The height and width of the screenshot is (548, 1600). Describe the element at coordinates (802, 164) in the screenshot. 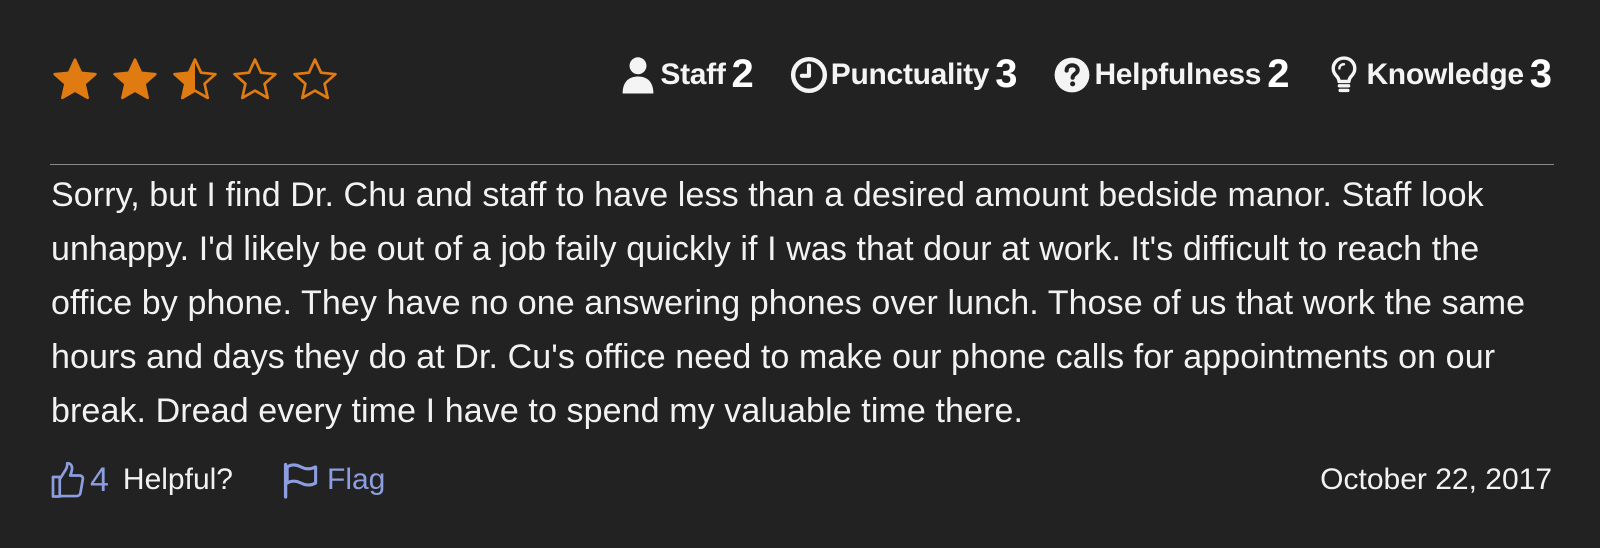

I see `divider` at that location.